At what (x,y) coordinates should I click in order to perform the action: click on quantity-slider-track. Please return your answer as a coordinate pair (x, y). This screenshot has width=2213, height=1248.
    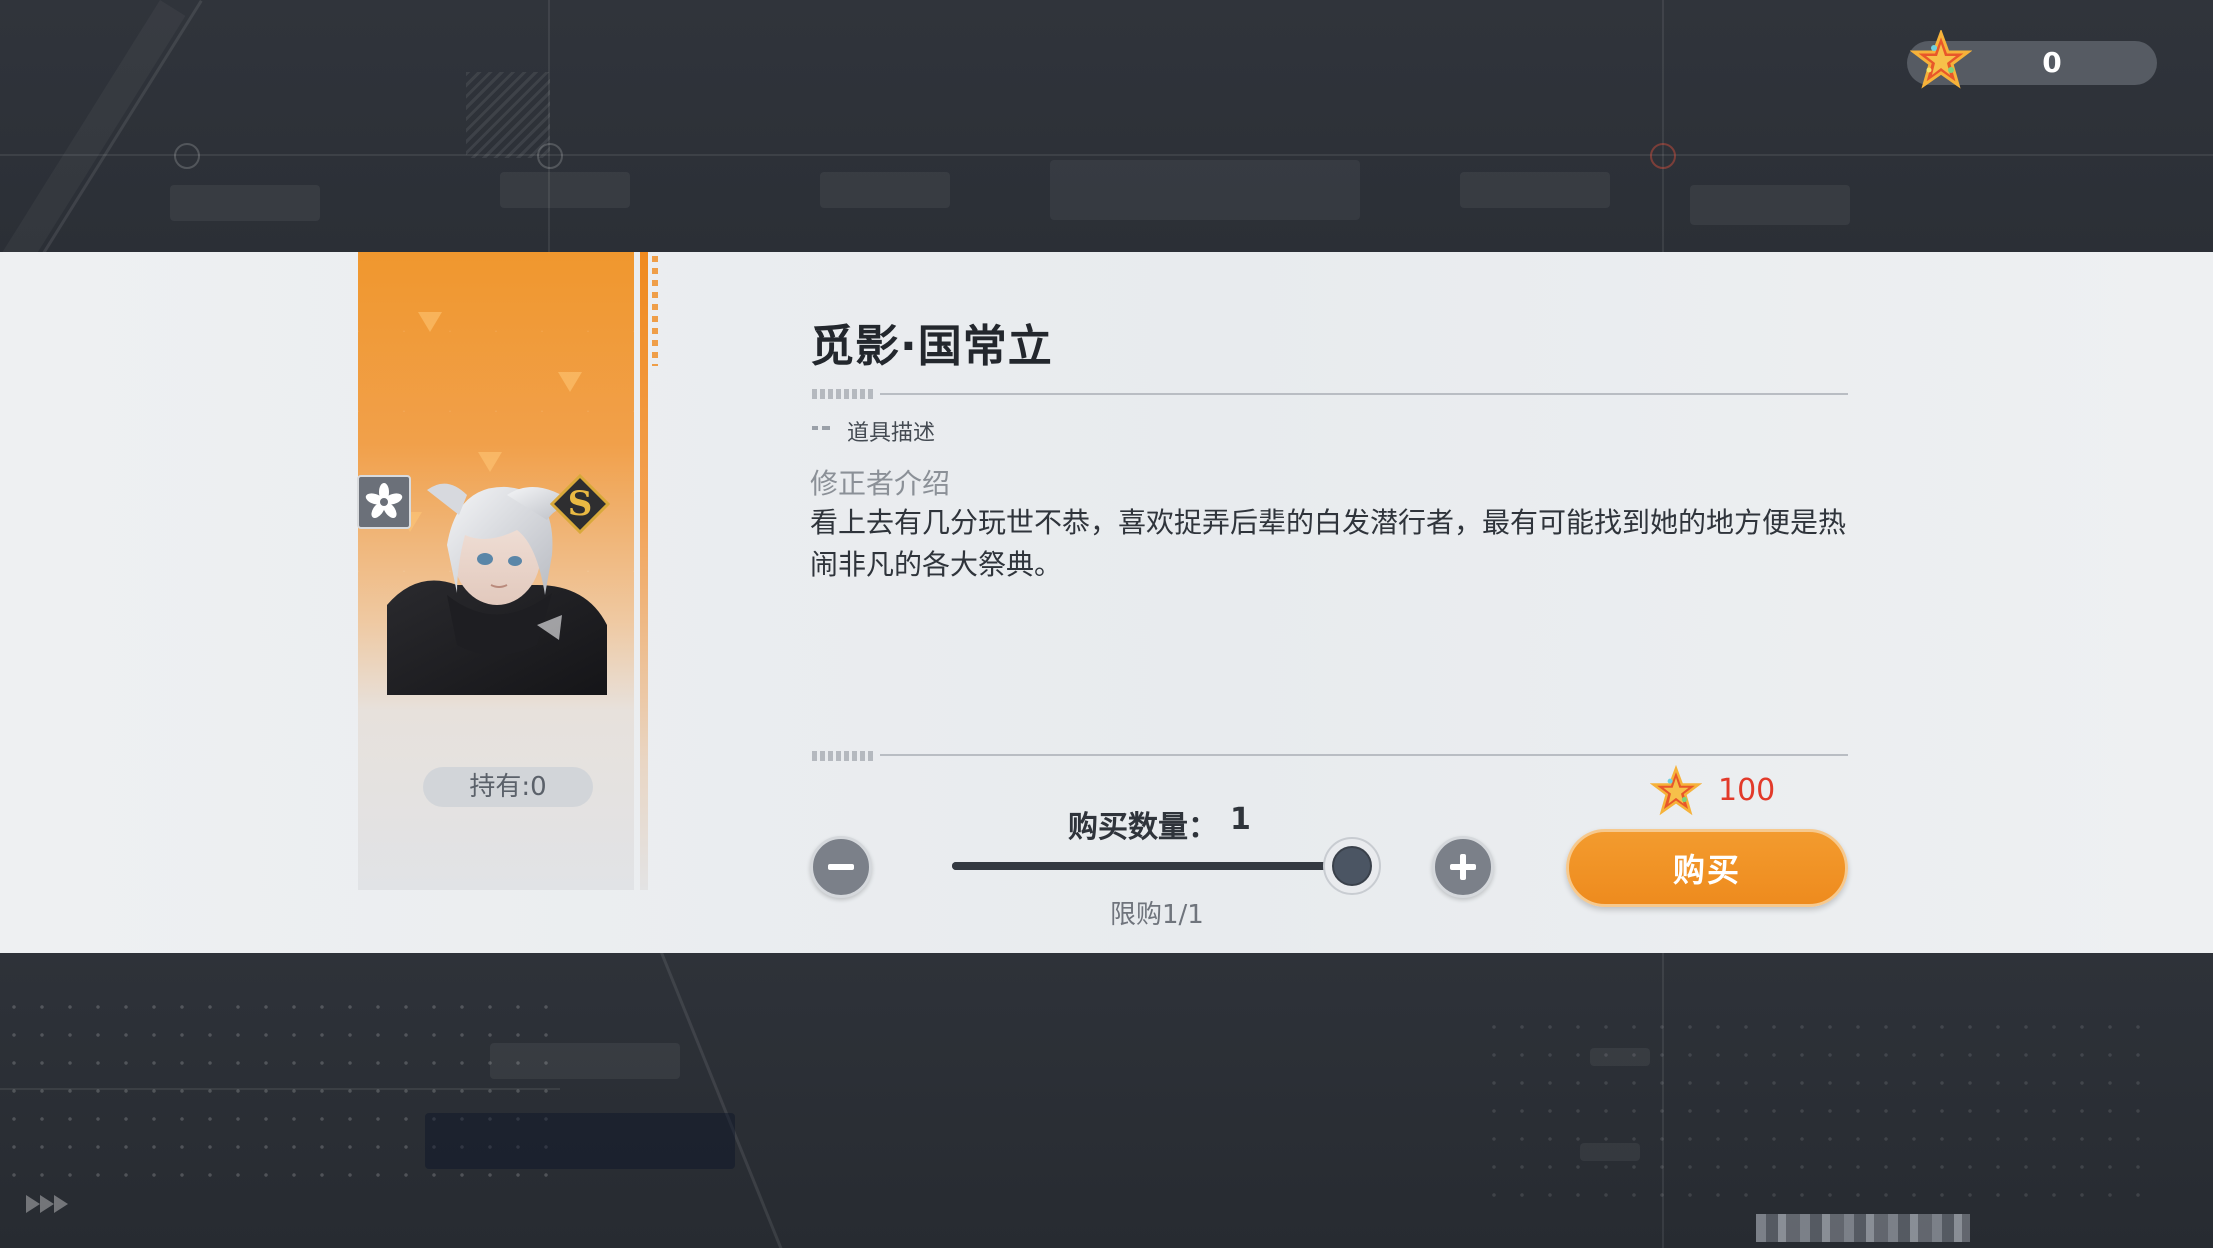
    Looking at the image, I should click on (1152, 866).